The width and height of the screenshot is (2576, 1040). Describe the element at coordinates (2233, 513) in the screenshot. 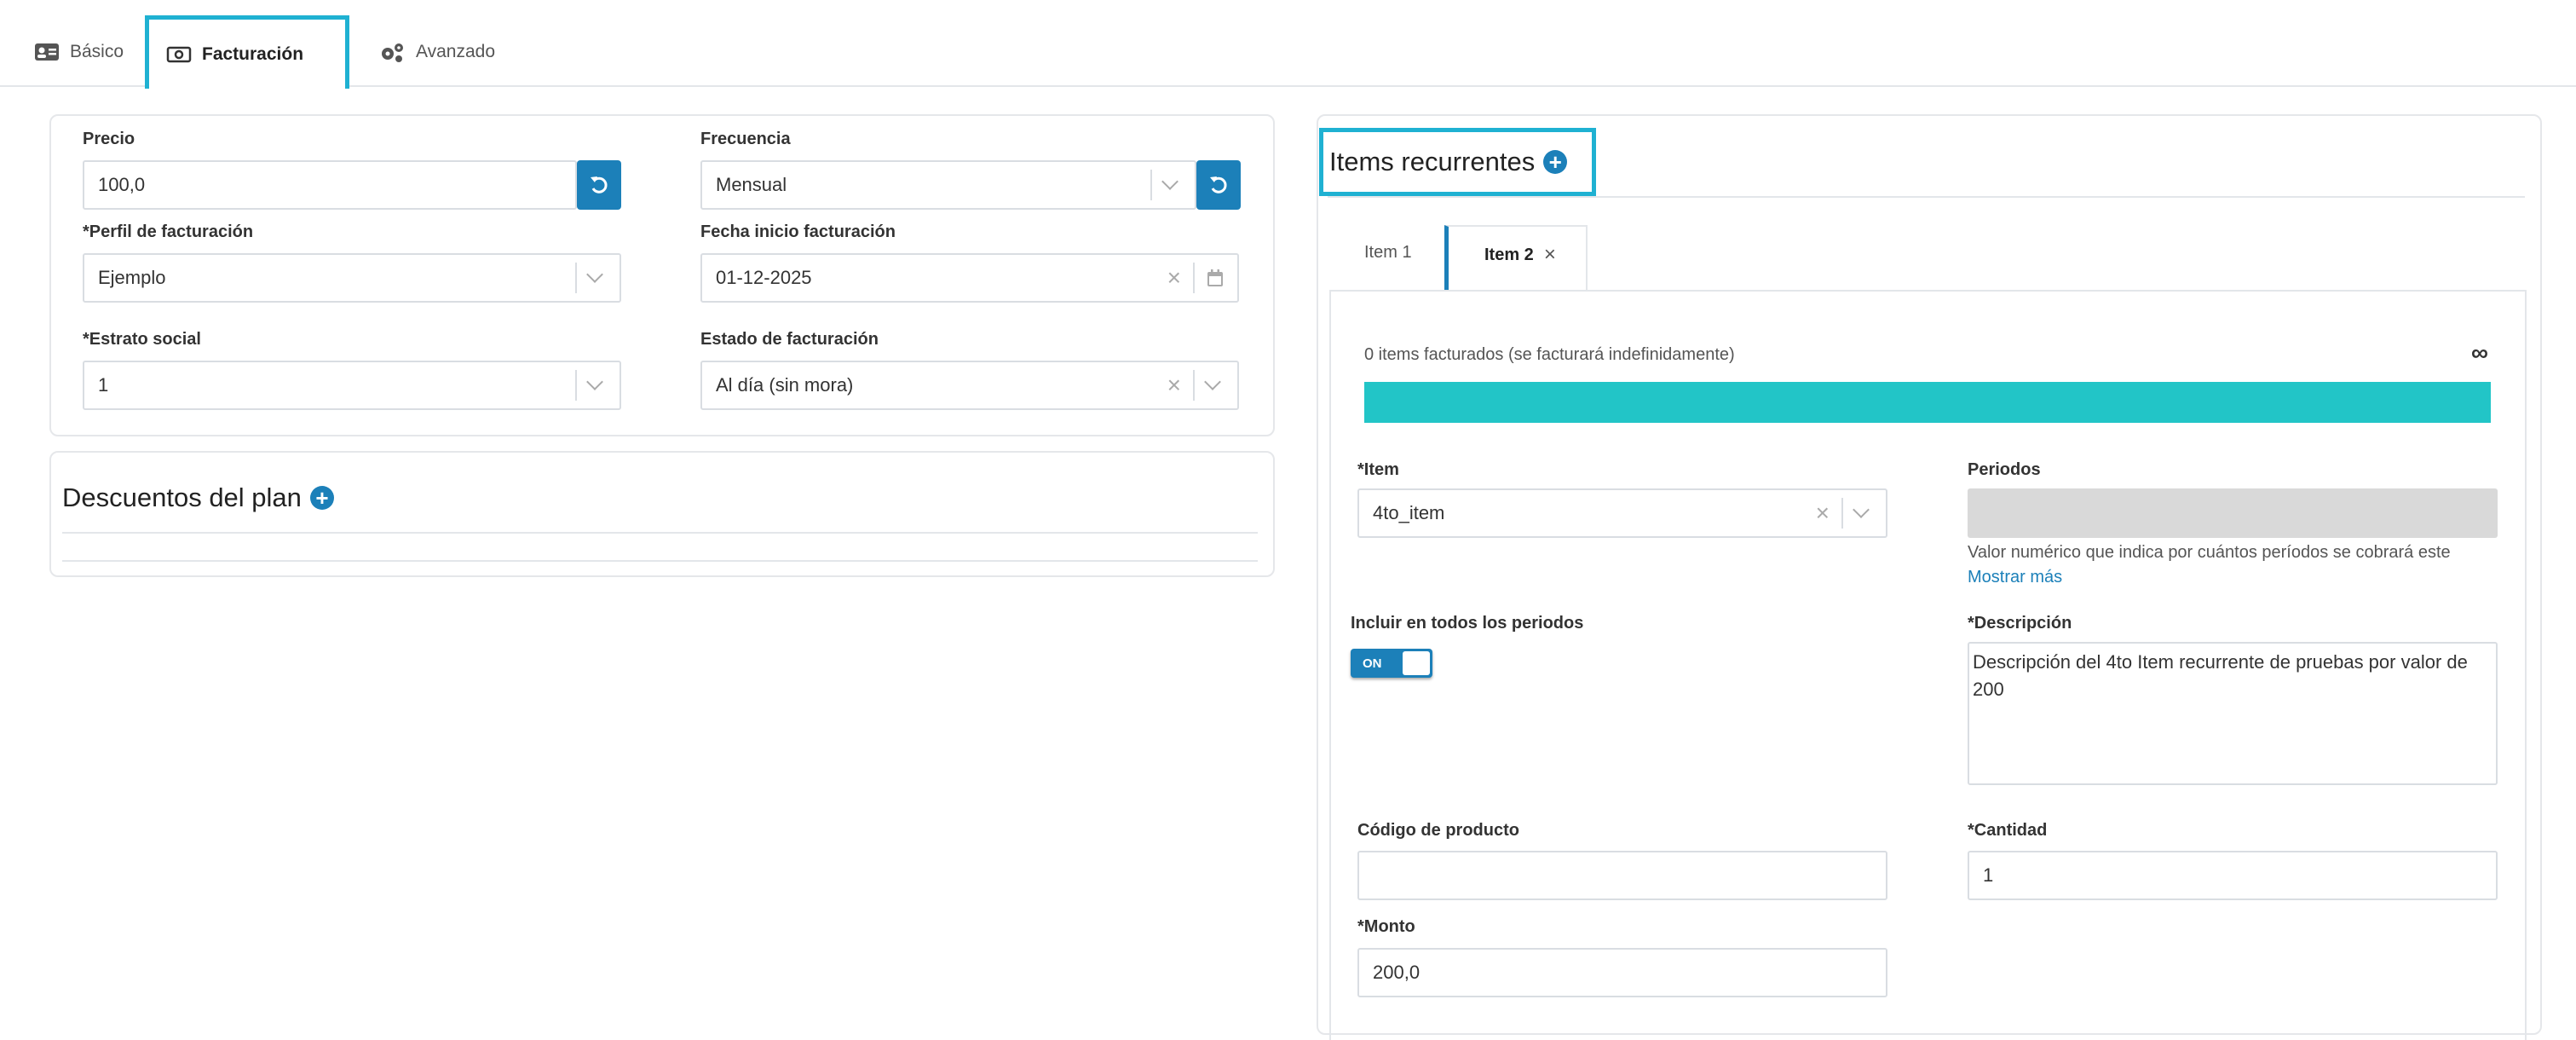

I see `periodos-input` at that location.